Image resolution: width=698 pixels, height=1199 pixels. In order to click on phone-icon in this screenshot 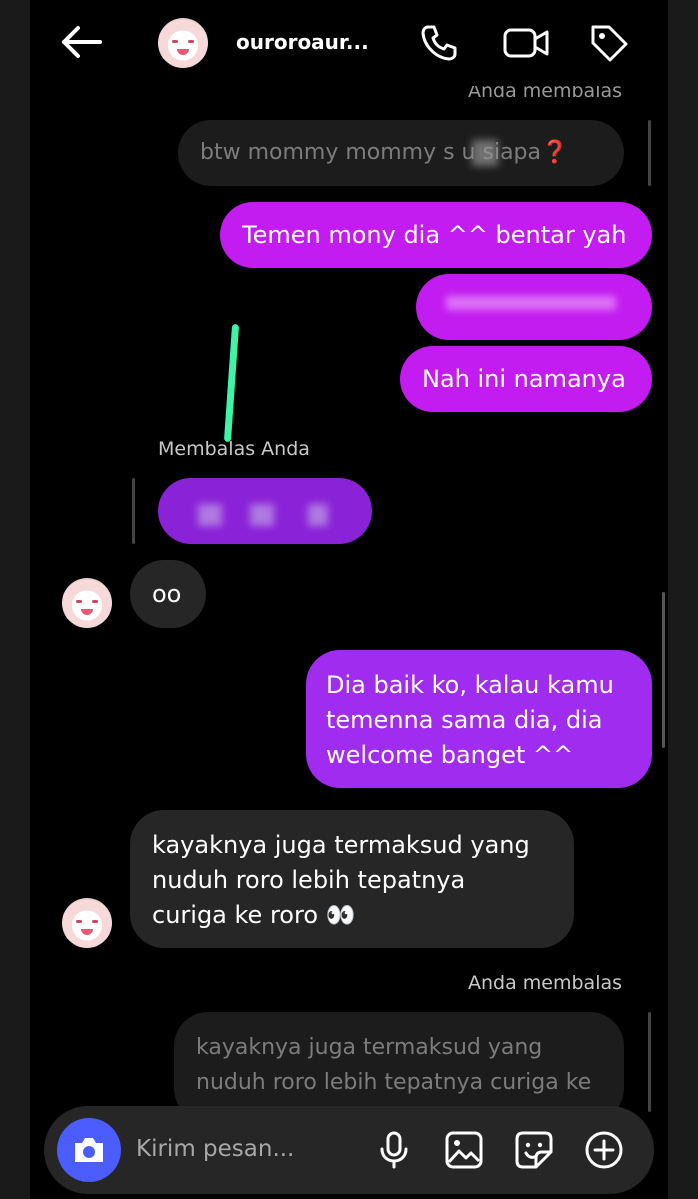, I will do `click(439, 43)`.